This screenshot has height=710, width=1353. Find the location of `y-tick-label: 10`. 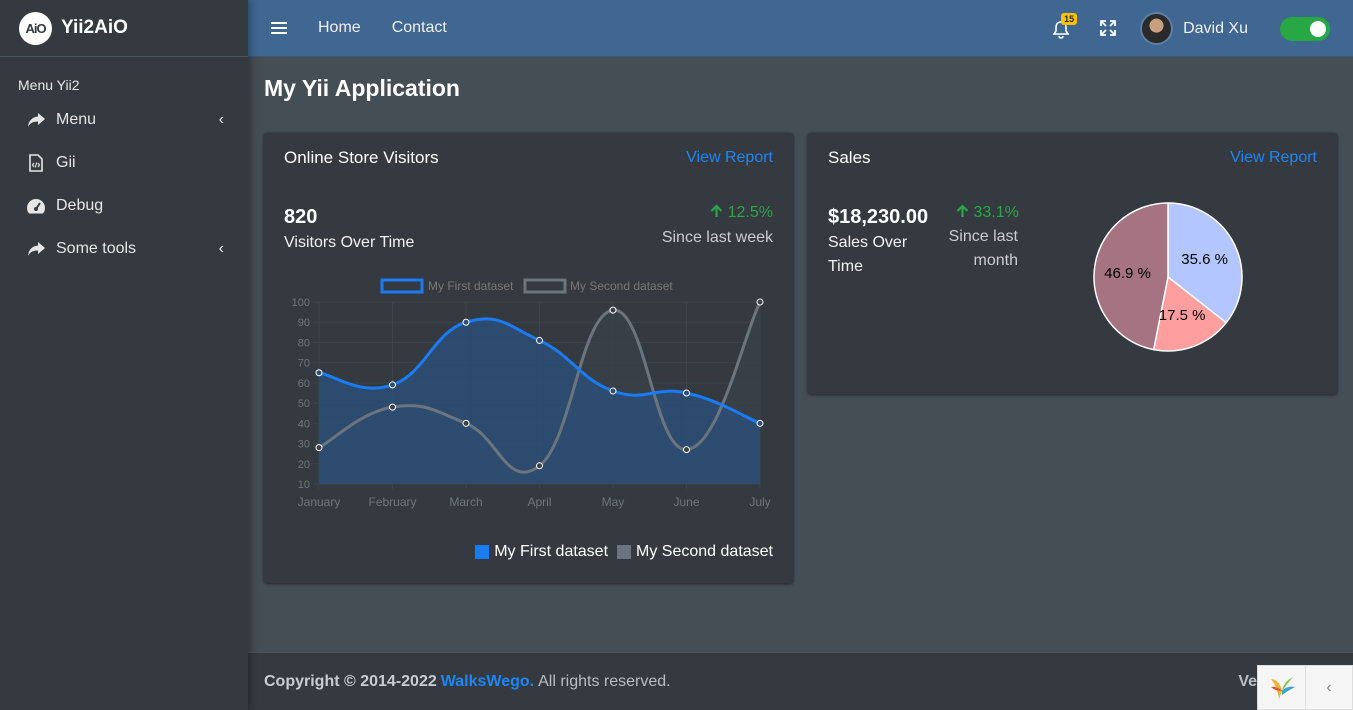

y-tick-label: 10 is located at coordinates (304, 485).